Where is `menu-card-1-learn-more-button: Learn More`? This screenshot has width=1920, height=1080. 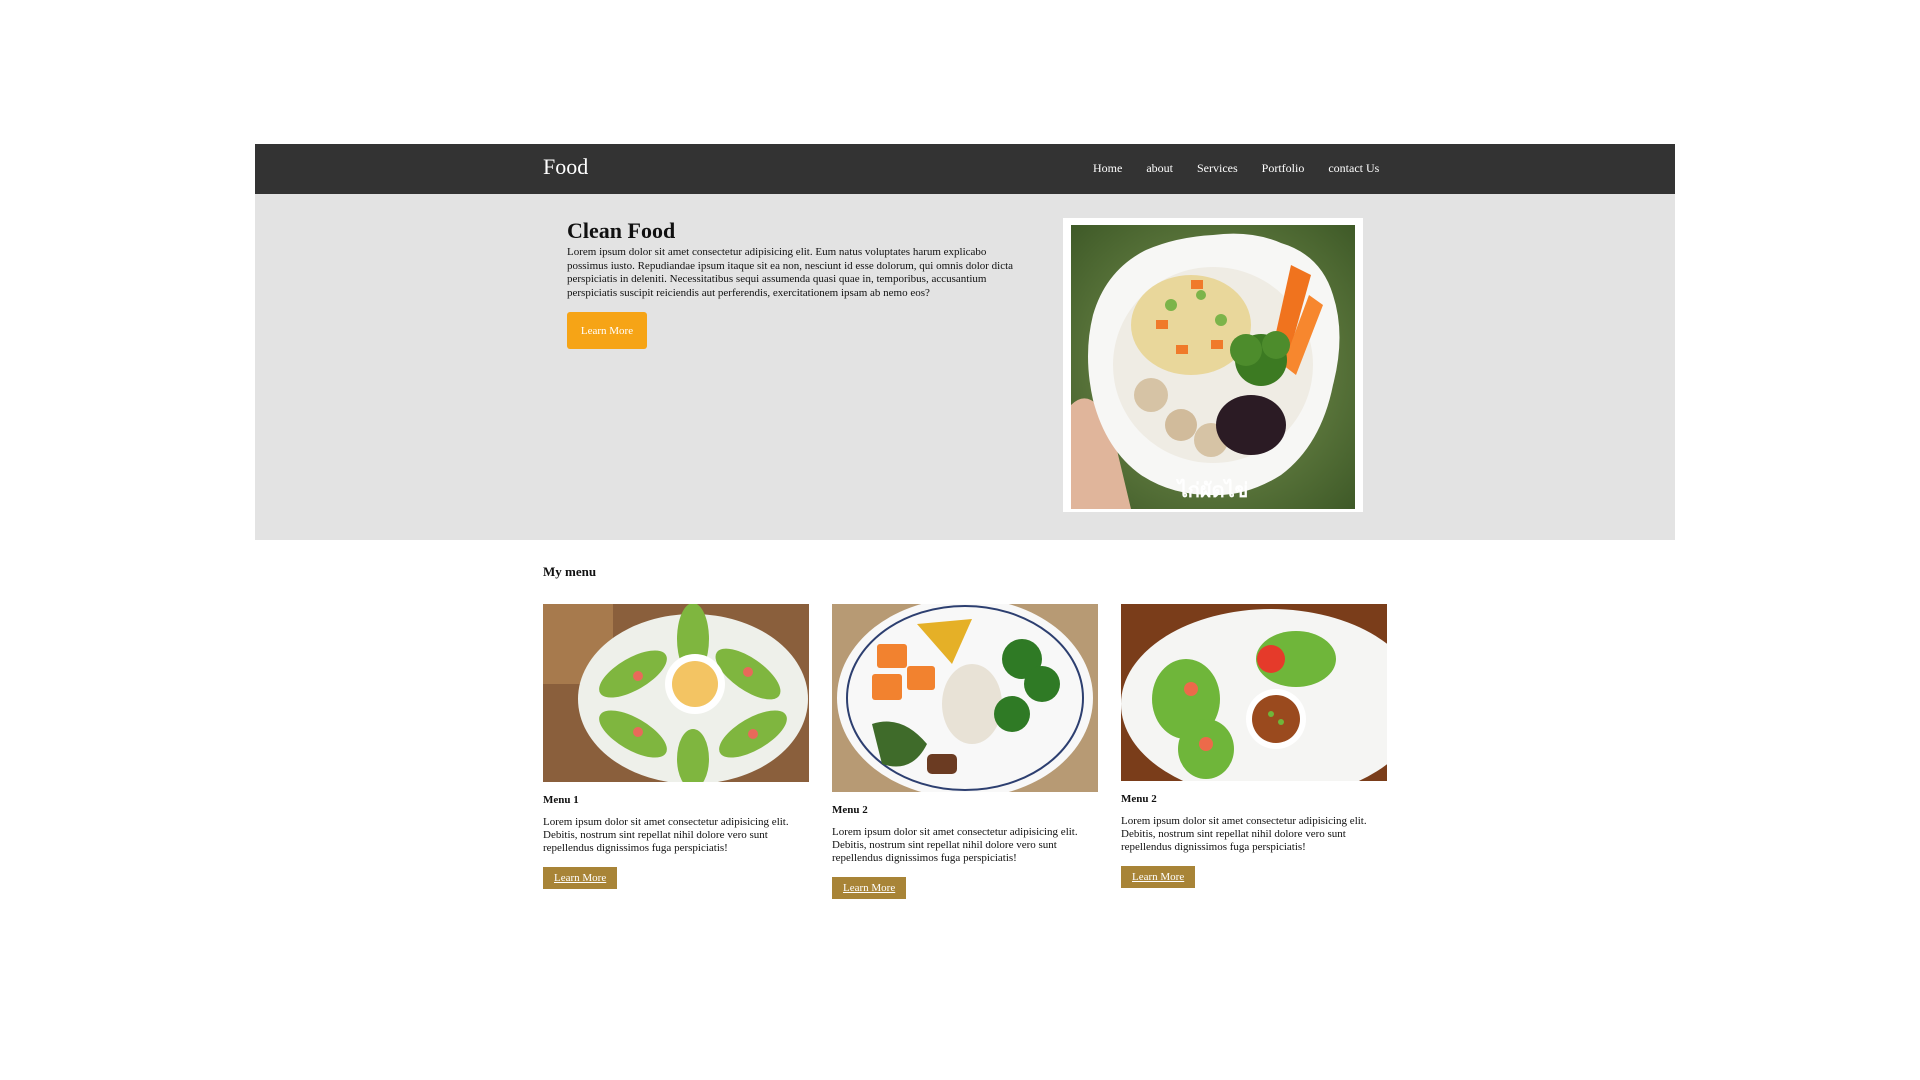 menu-card-1-learn-more-button: Learn More is located at coordinates (580, 878).